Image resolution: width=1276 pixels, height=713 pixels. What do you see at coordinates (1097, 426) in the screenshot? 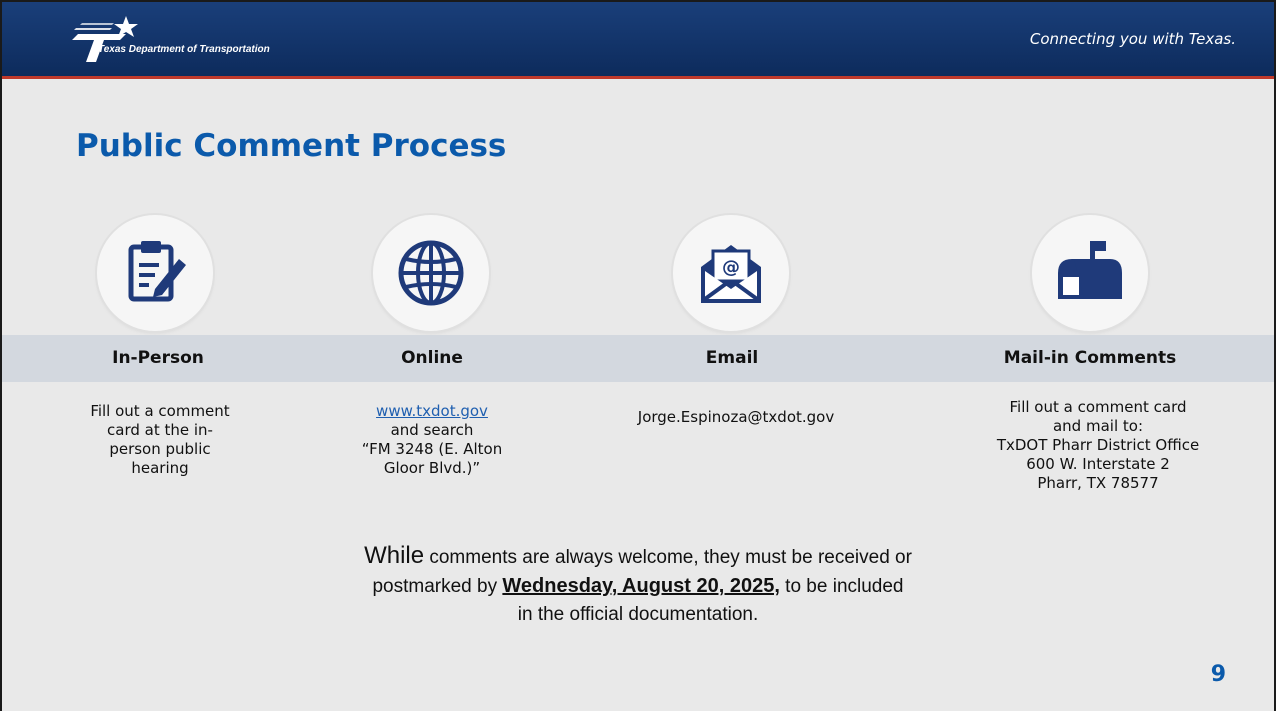
I see `mail-in-line: and mail to:` at bounding box center [1097, 426].